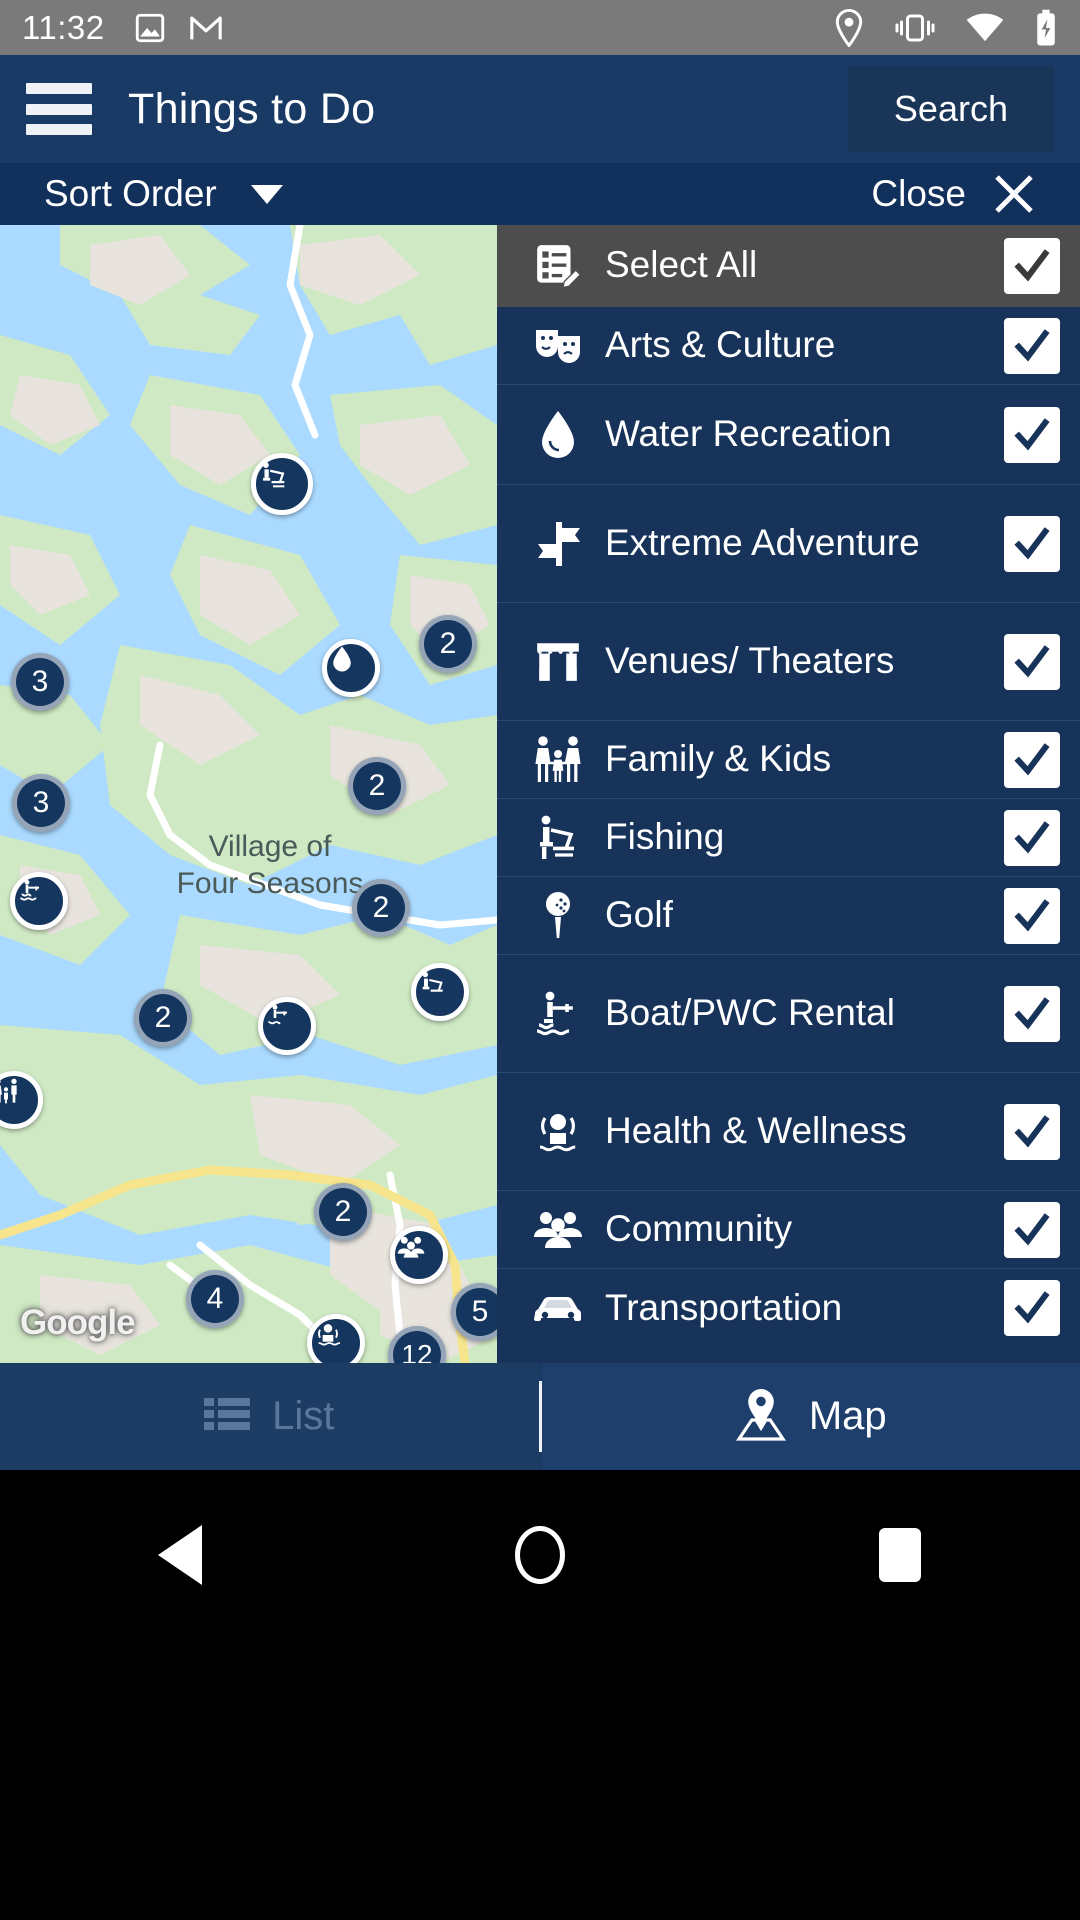 The image size is (1080, 1920). What do you see at coordinates (558, 346) in the screenshot?
I see `theater-masks-icon` at bounding box center [558, 346].